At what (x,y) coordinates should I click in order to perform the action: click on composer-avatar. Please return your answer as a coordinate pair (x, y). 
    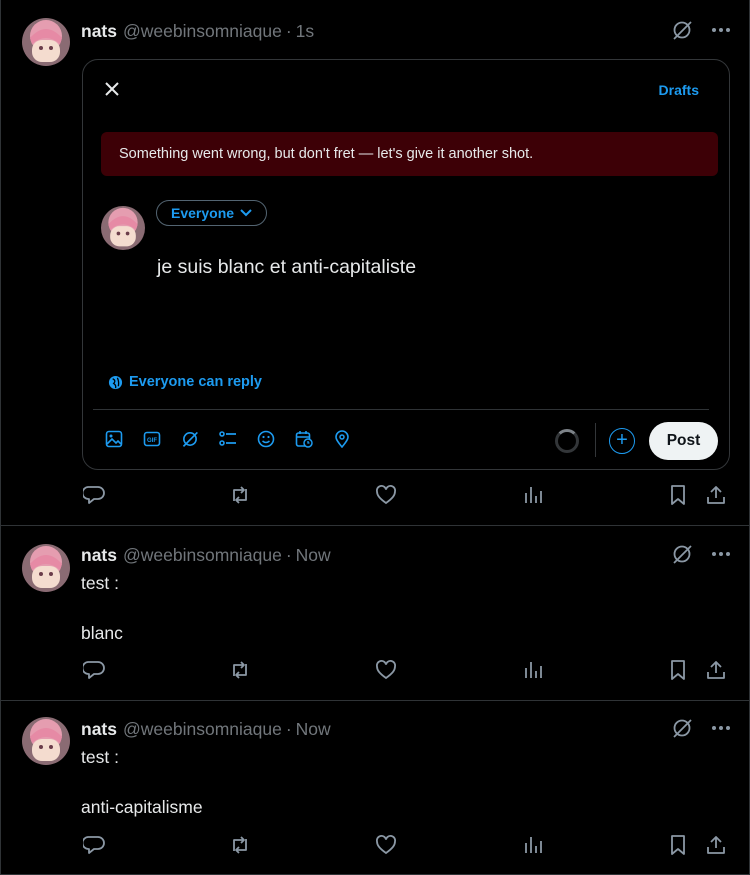
    Looking at the image, I should click on (123, 228).